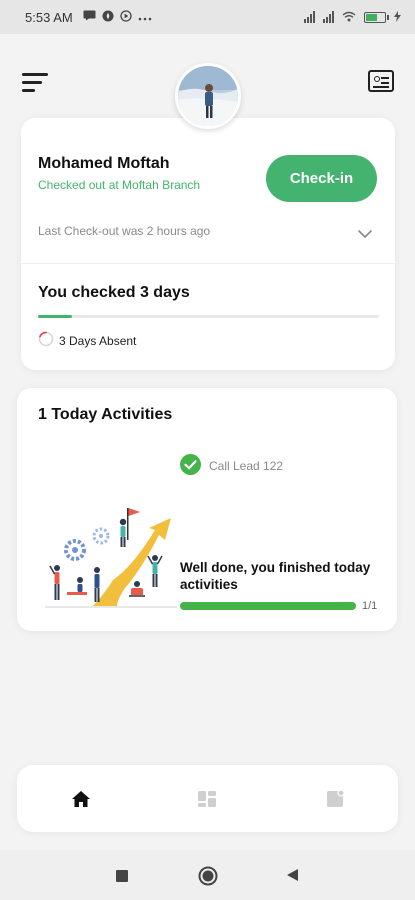 This screenshot has height=900, width=415. I want to click on activities-count: 1/1, so click(370, 606).